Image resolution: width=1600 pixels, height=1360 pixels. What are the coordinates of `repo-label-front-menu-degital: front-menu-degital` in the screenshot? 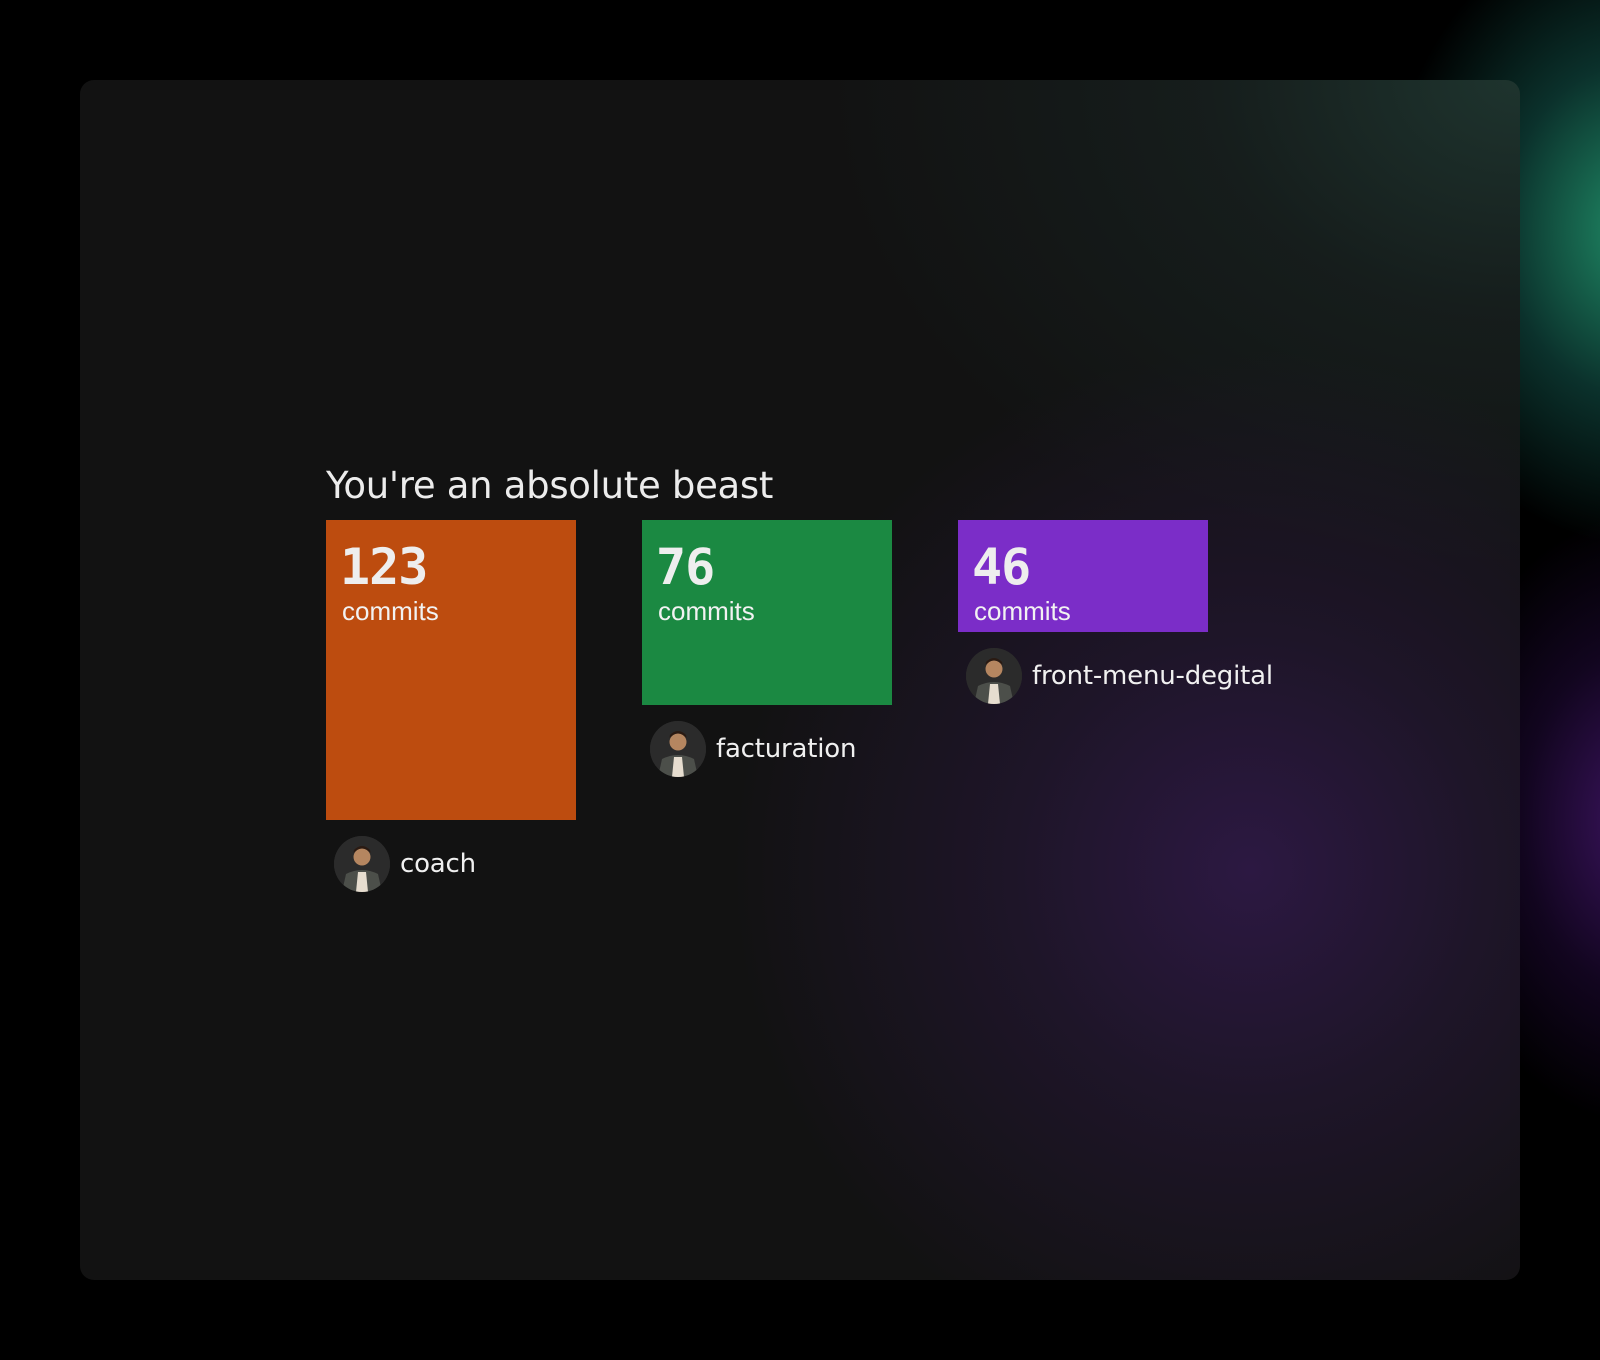 It's located at (1119, 676).